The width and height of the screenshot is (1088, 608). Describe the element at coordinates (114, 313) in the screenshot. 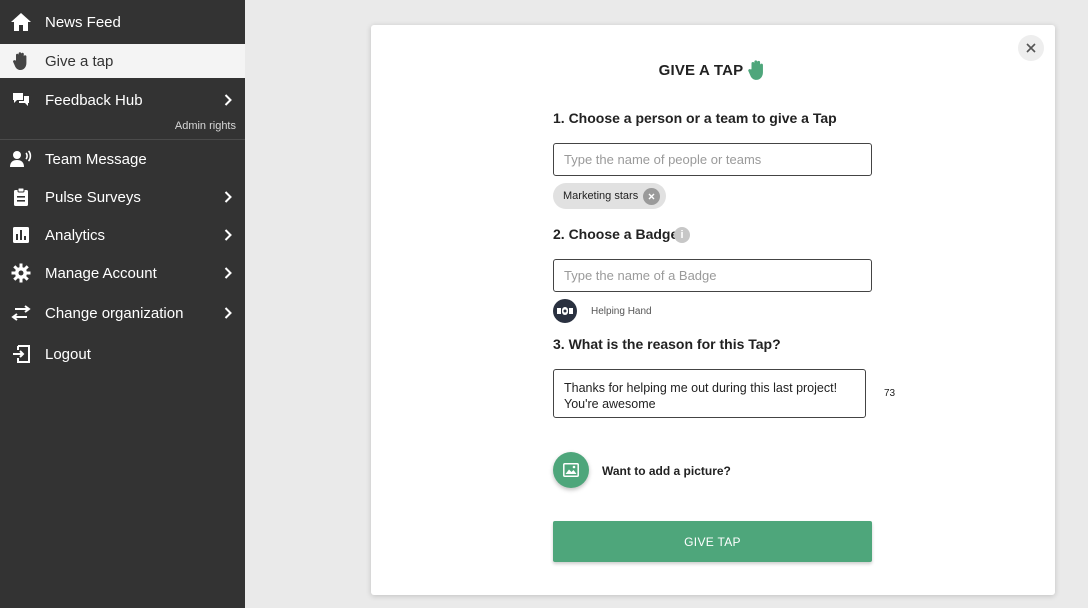

I see `sidebar-item-label: Change organization` at that location.